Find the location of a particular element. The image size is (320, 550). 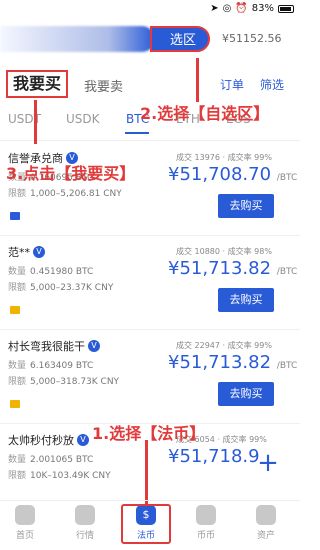

location-icon: ➤ is located at coordinates (214, 8).